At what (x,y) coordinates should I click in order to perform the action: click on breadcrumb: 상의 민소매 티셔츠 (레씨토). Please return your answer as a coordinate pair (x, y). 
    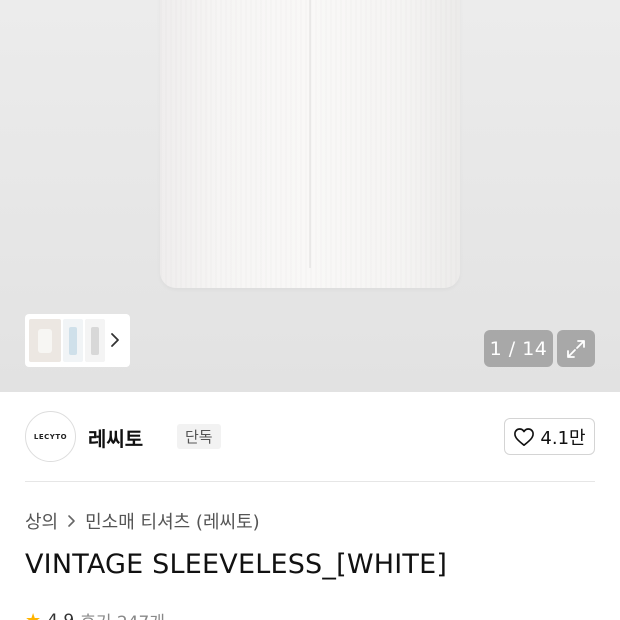
    Looking at the image, I should click on (142, 521).